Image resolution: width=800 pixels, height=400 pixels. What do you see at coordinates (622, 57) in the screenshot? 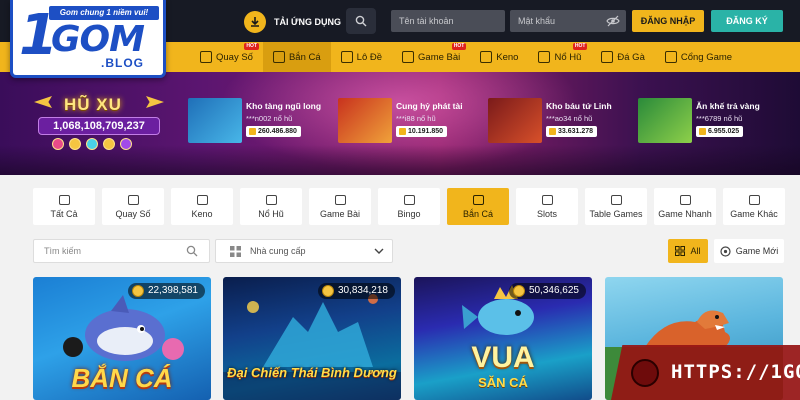
I see `nav-item-6: Đá Gà` at bounding box center [622, 57].